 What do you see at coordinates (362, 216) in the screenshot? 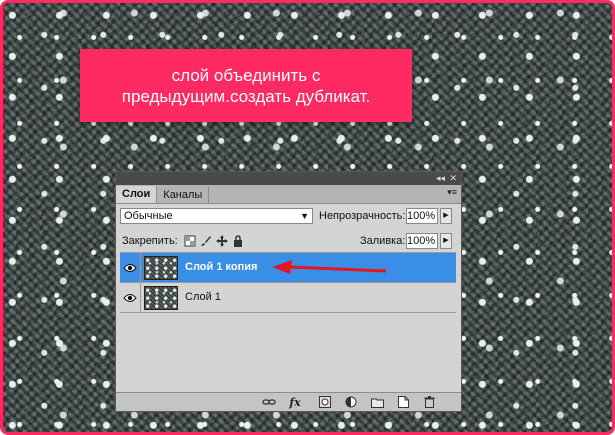
I see `opacity-label: Непрозрачность:` at bounding box center [362, 216].